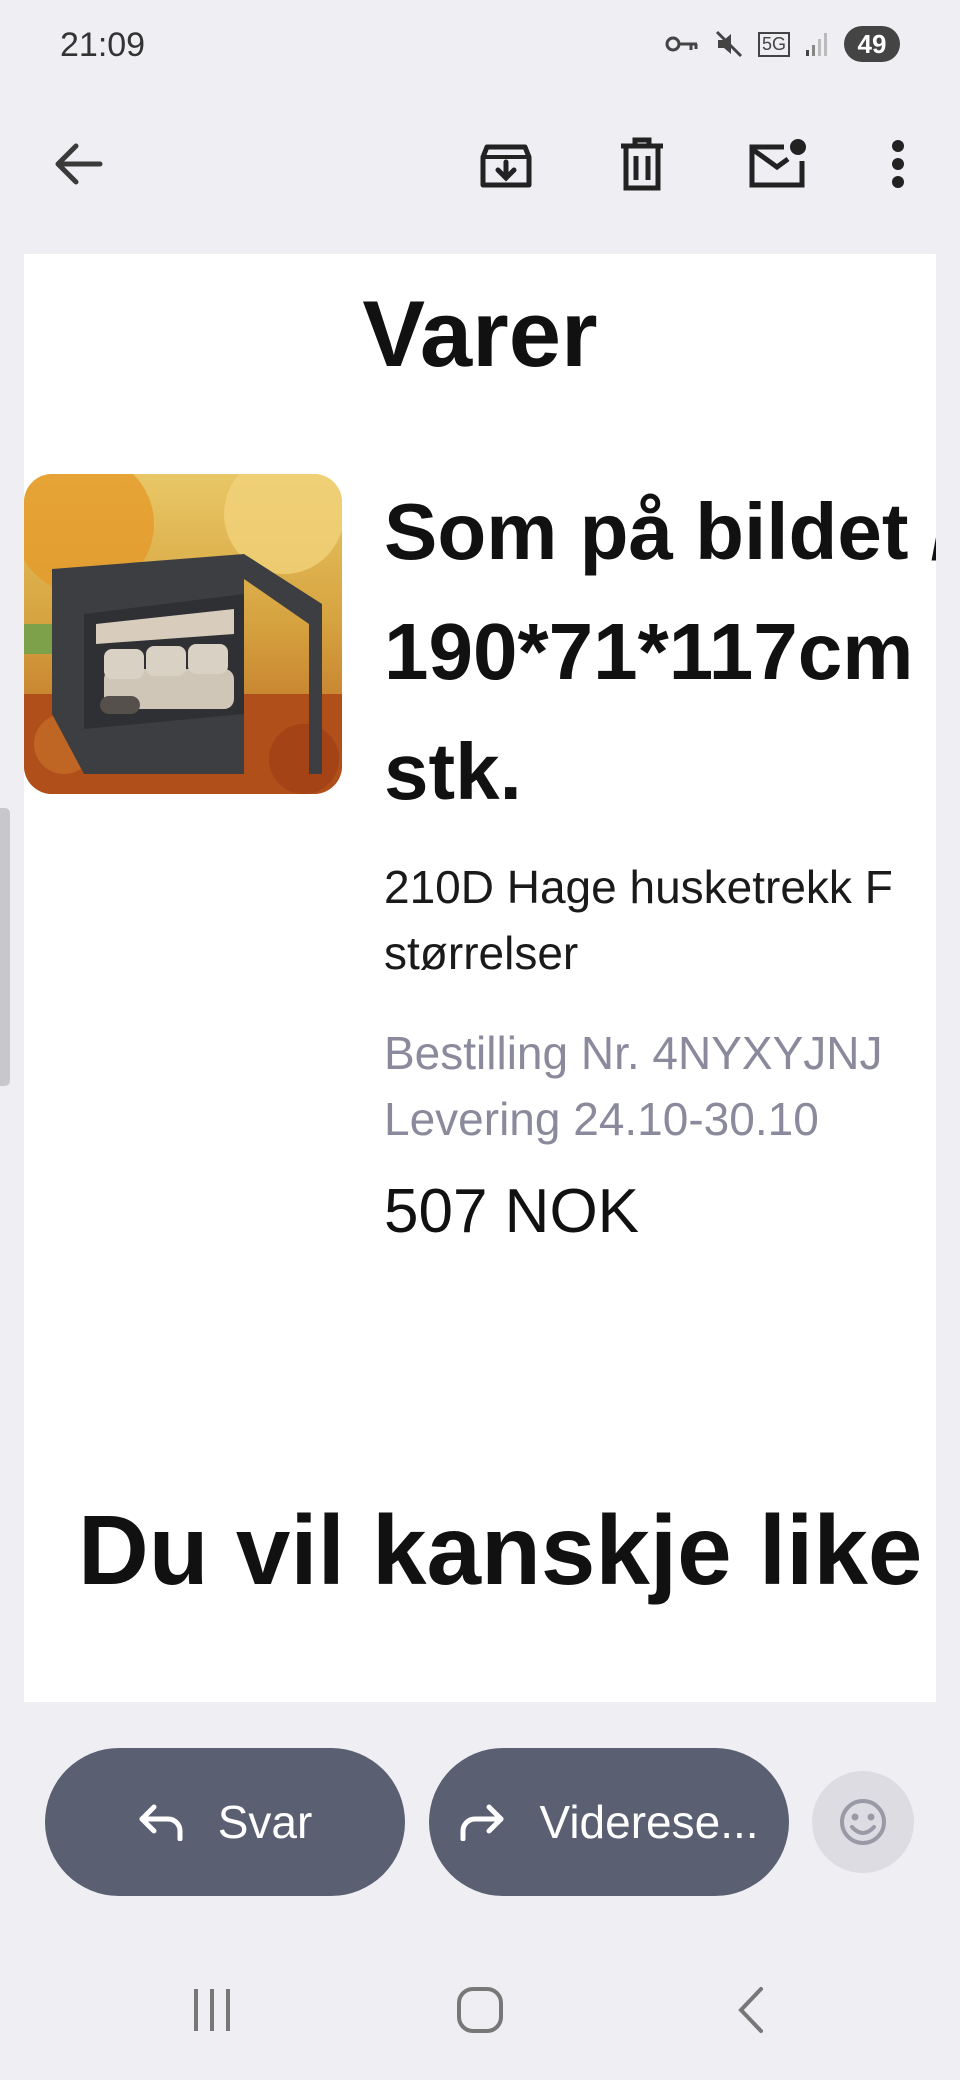 This screenshot has height=2080, width=960. I want to click on recent-apps-icon, so click(212, 2010).